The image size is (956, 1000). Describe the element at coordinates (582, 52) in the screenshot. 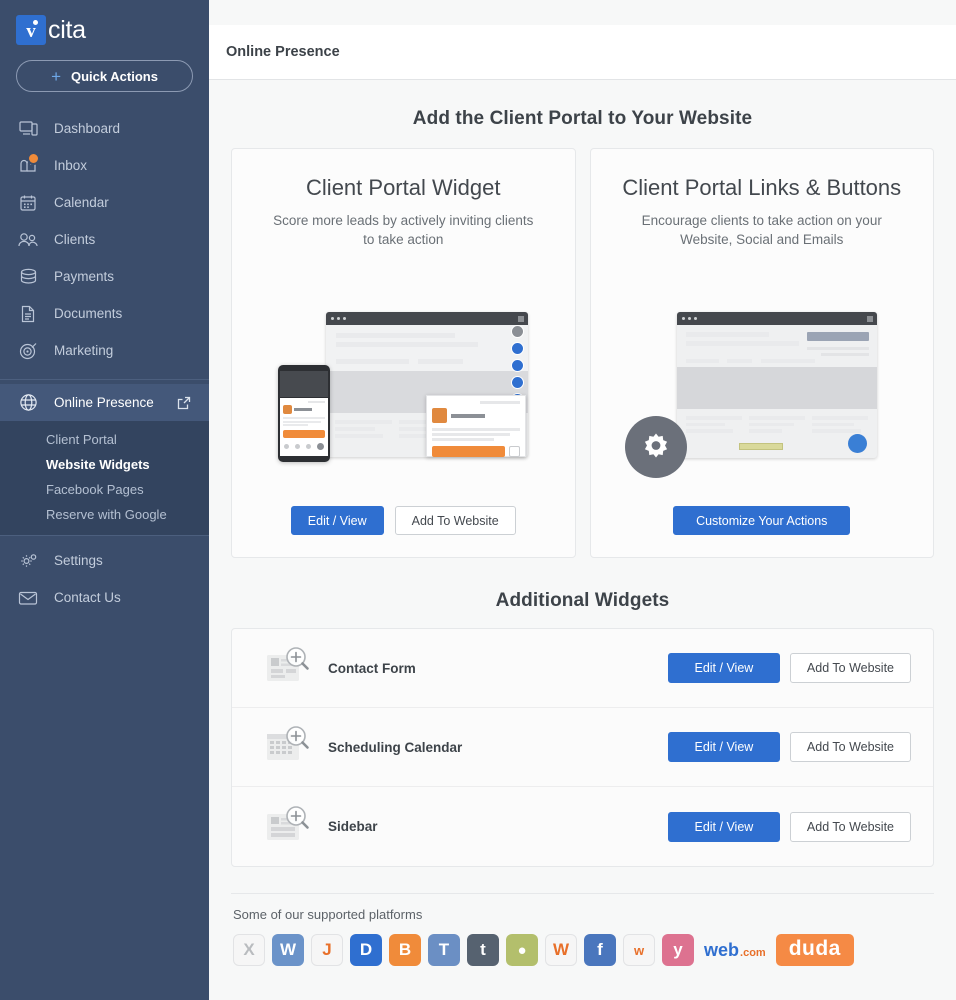

I see `topbar: Online Presence` at that location.